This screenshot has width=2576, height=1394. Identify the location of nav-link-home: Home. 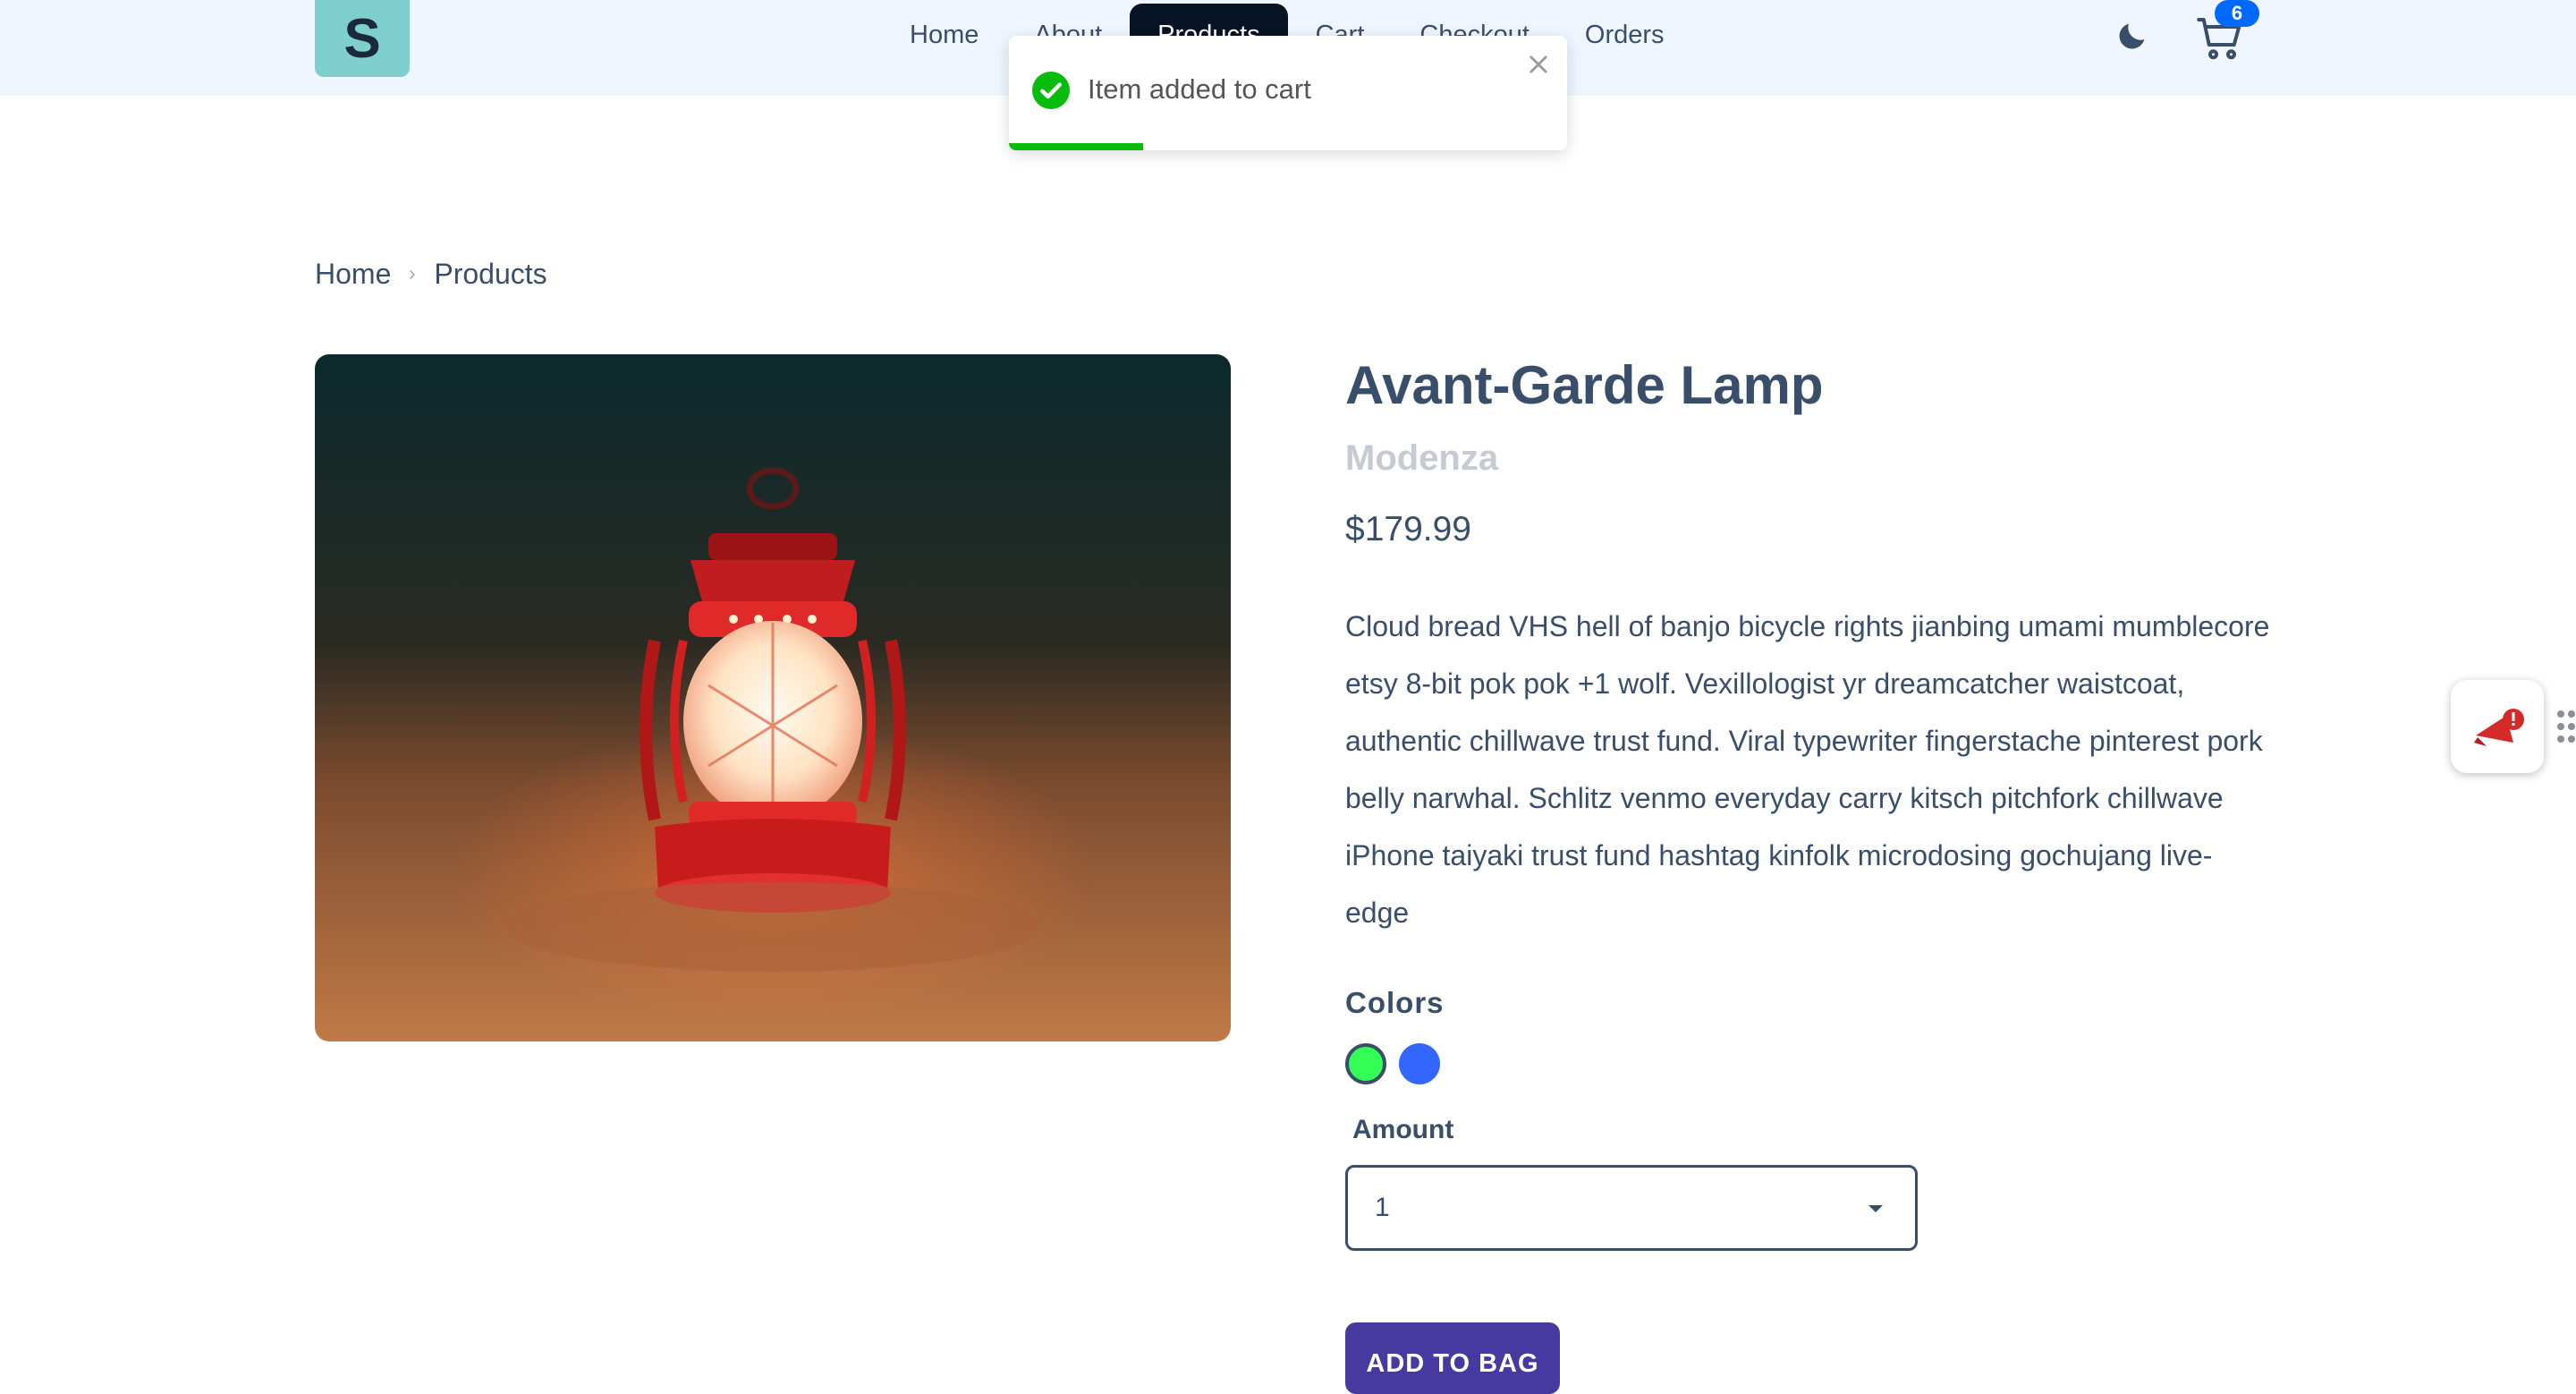
(944, 35).